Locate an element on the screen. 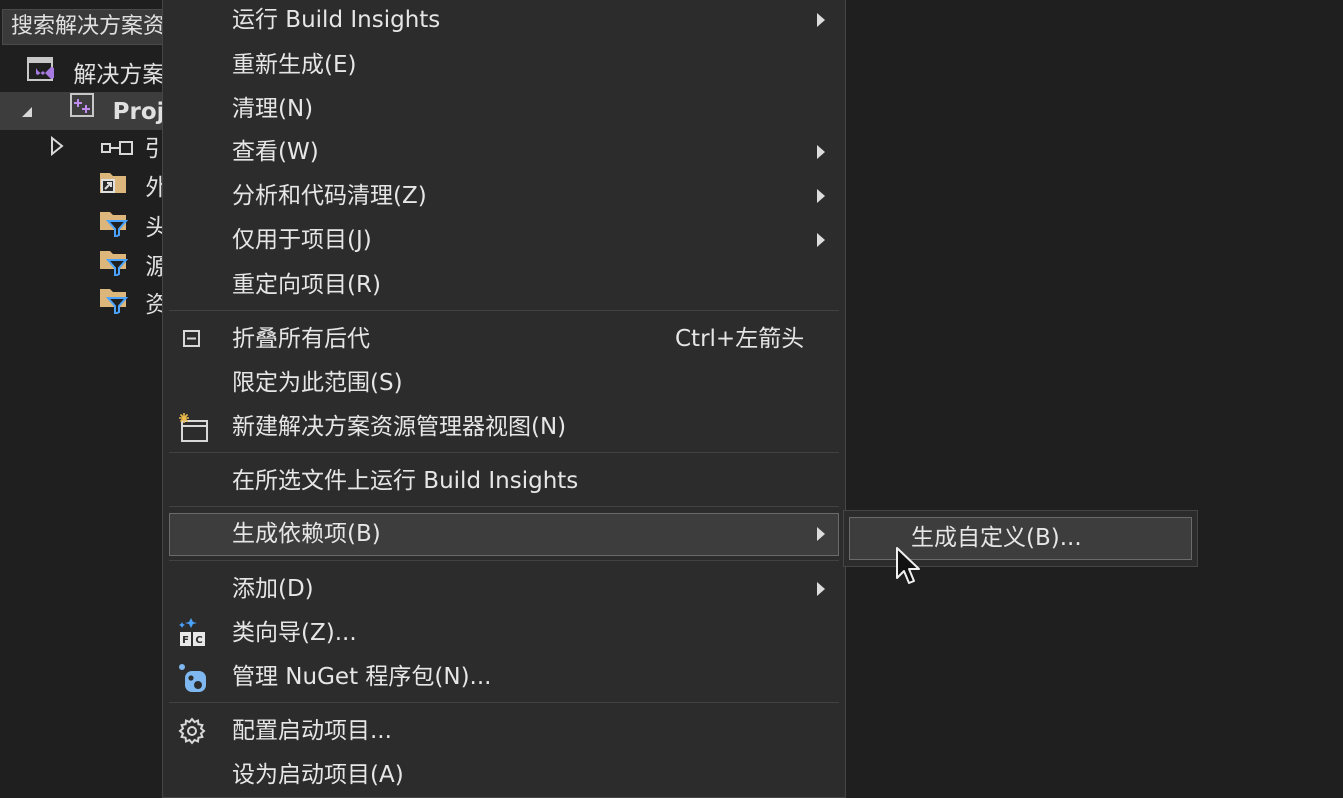  cpp-project-icon is located at coordinates (83, 112).